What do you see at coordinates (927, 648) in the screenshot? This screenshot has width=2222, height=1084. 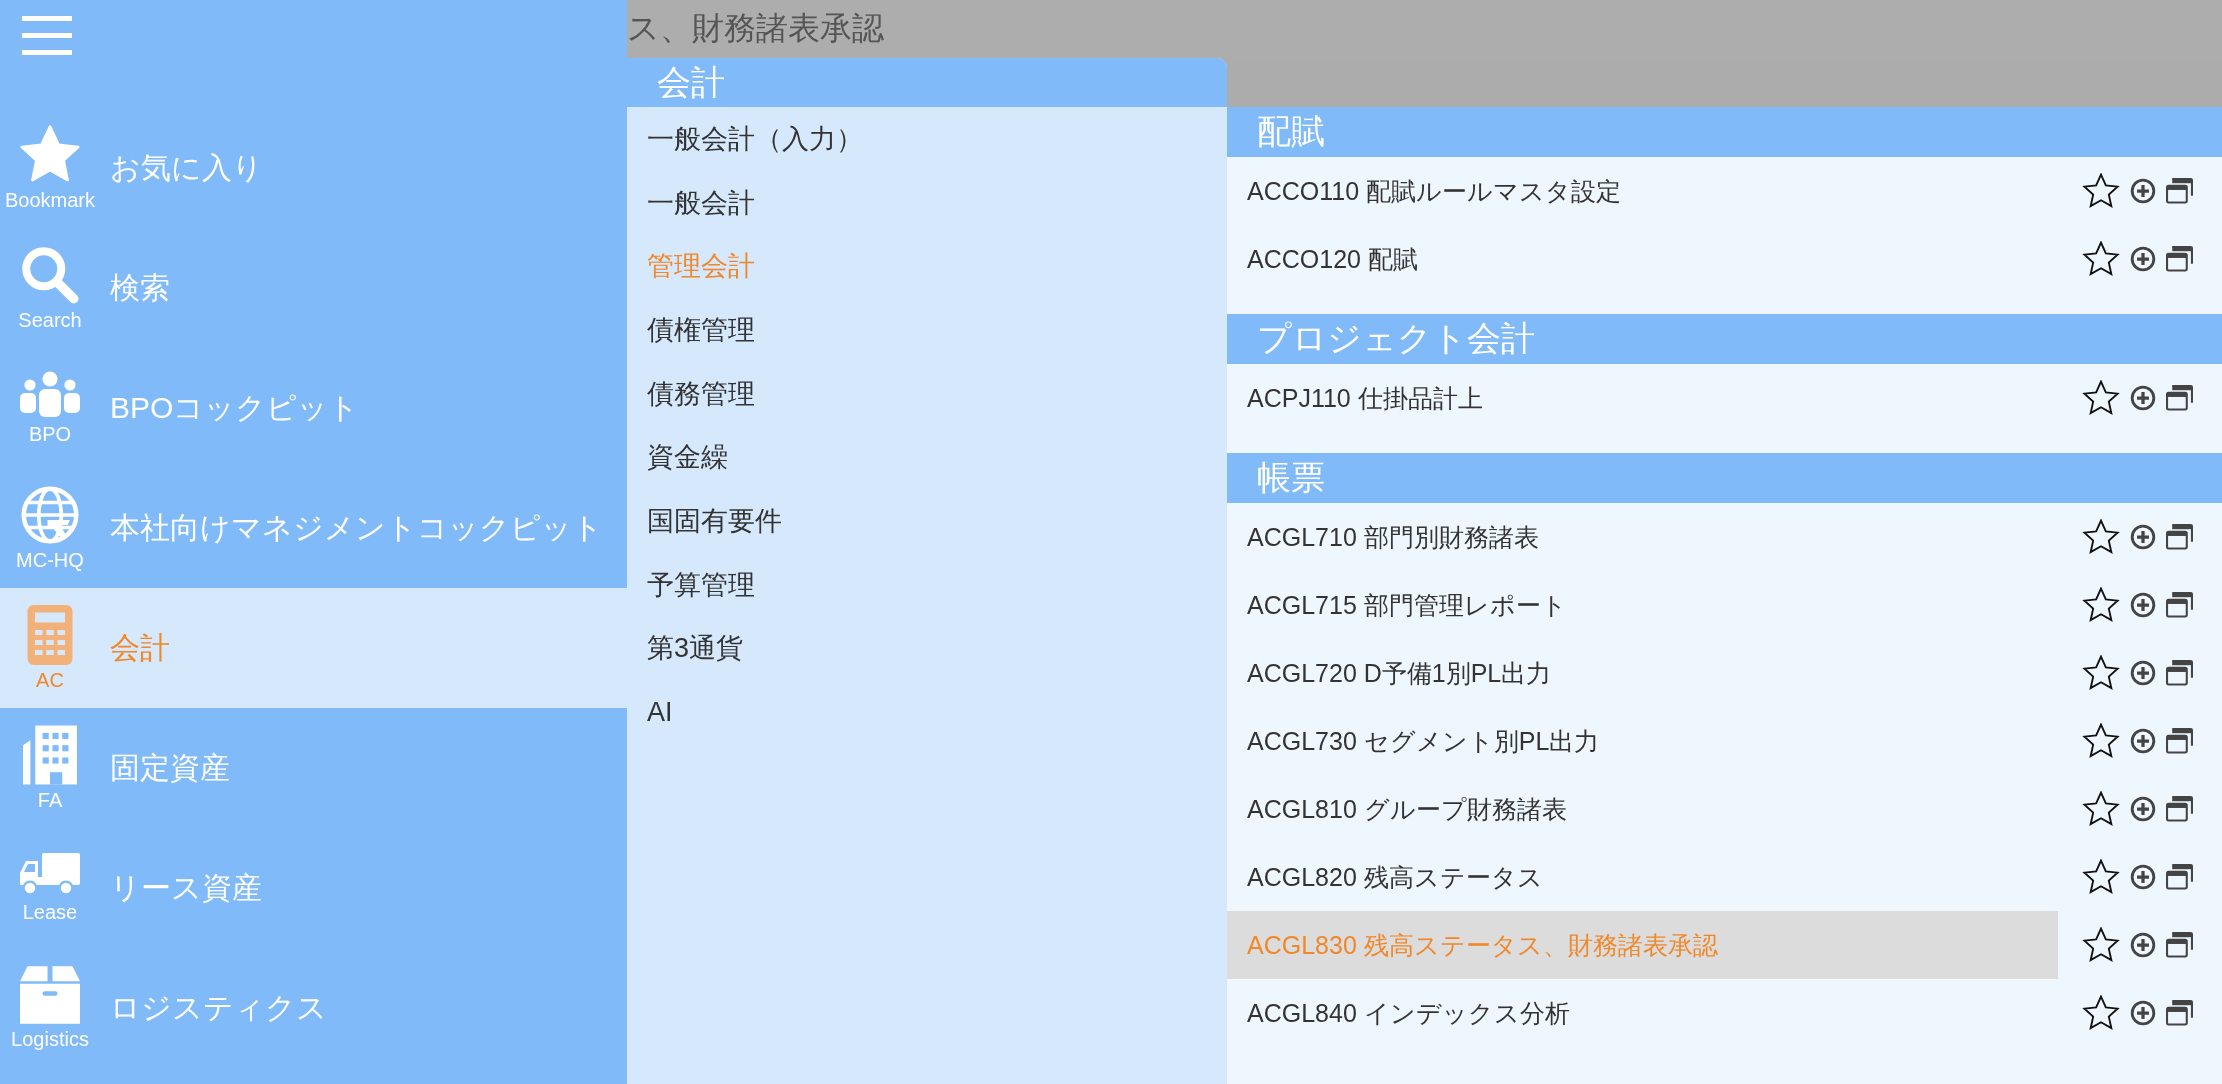 I see `submenu-item: 第3通貨` at bounding box center [927, 648].